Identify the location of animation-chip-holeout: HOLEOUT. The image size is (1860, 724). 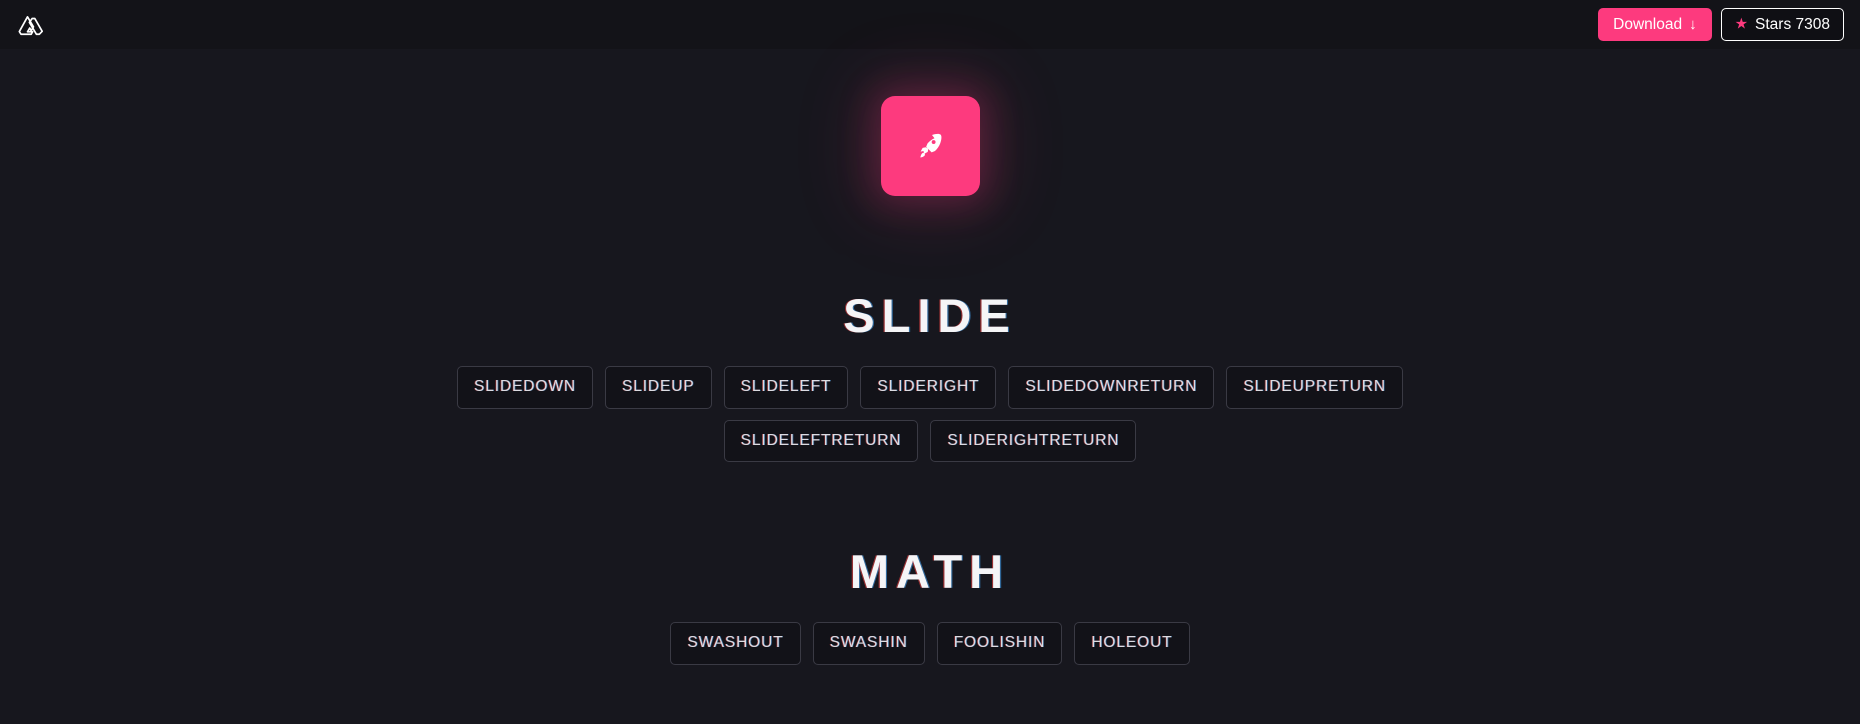
(1132, 643).